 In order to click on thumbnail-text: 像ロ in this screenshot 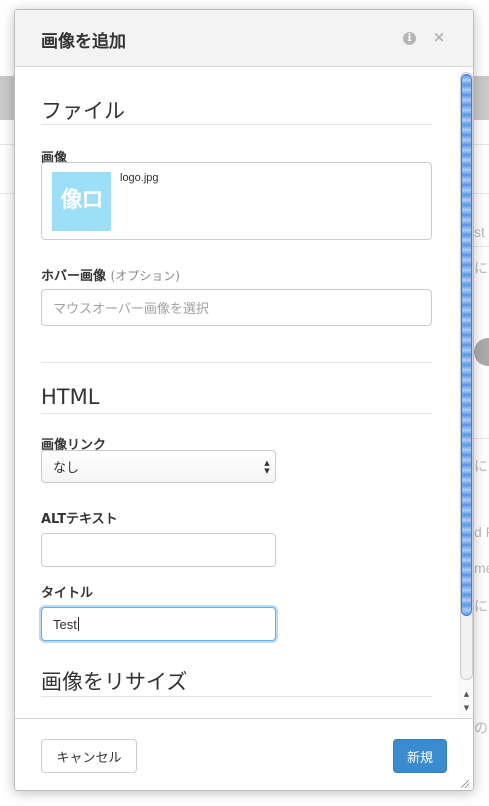, I will do `click(81, 200)`.